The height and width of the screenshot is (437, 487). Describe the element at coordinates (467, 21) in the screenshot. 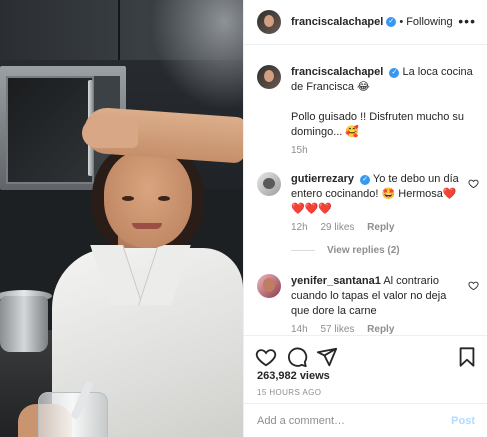

I see `more-options-icon: •••` at that location.